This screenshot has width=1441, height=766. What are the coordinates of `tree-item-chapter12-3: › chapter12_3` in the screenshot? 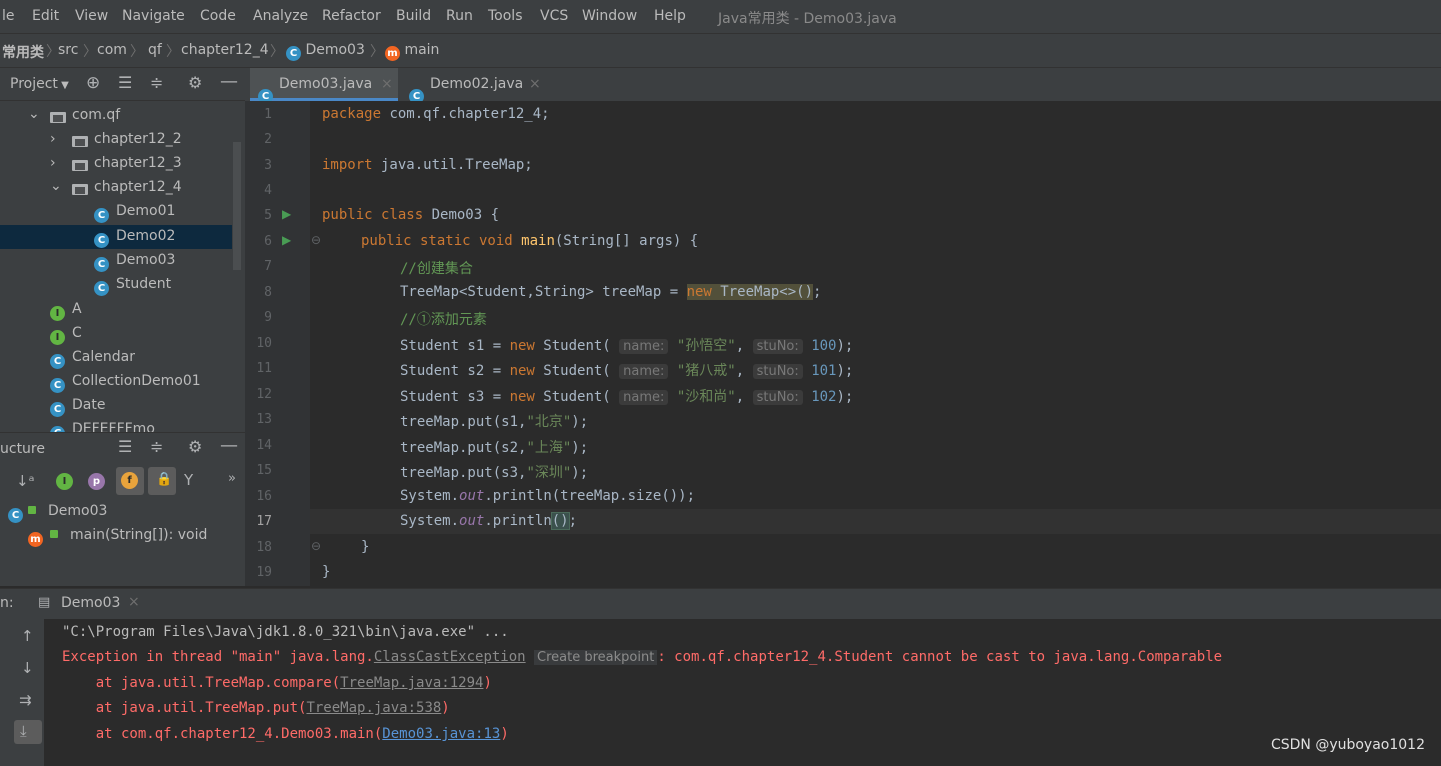 It's located at (116, 164).